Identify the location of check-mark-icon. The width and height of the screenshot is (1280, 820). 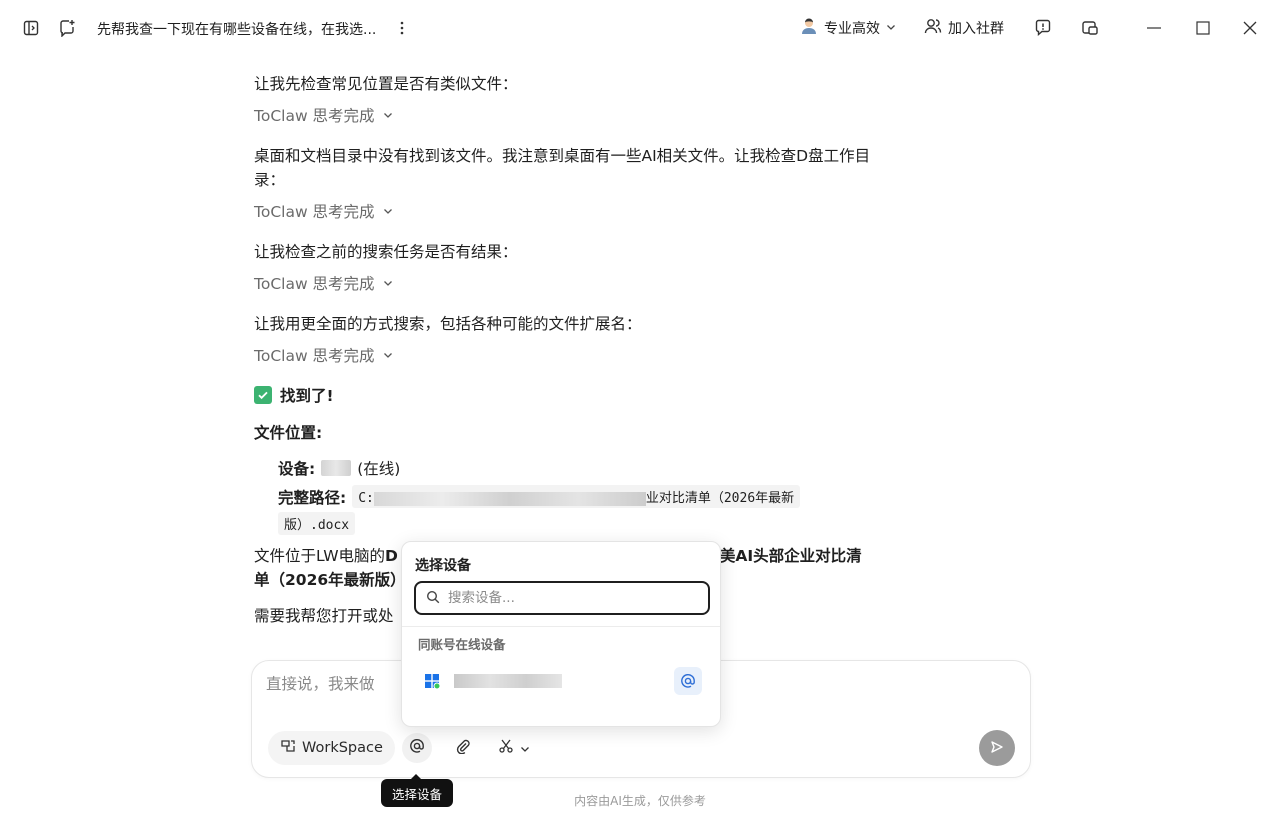
(263, 395).